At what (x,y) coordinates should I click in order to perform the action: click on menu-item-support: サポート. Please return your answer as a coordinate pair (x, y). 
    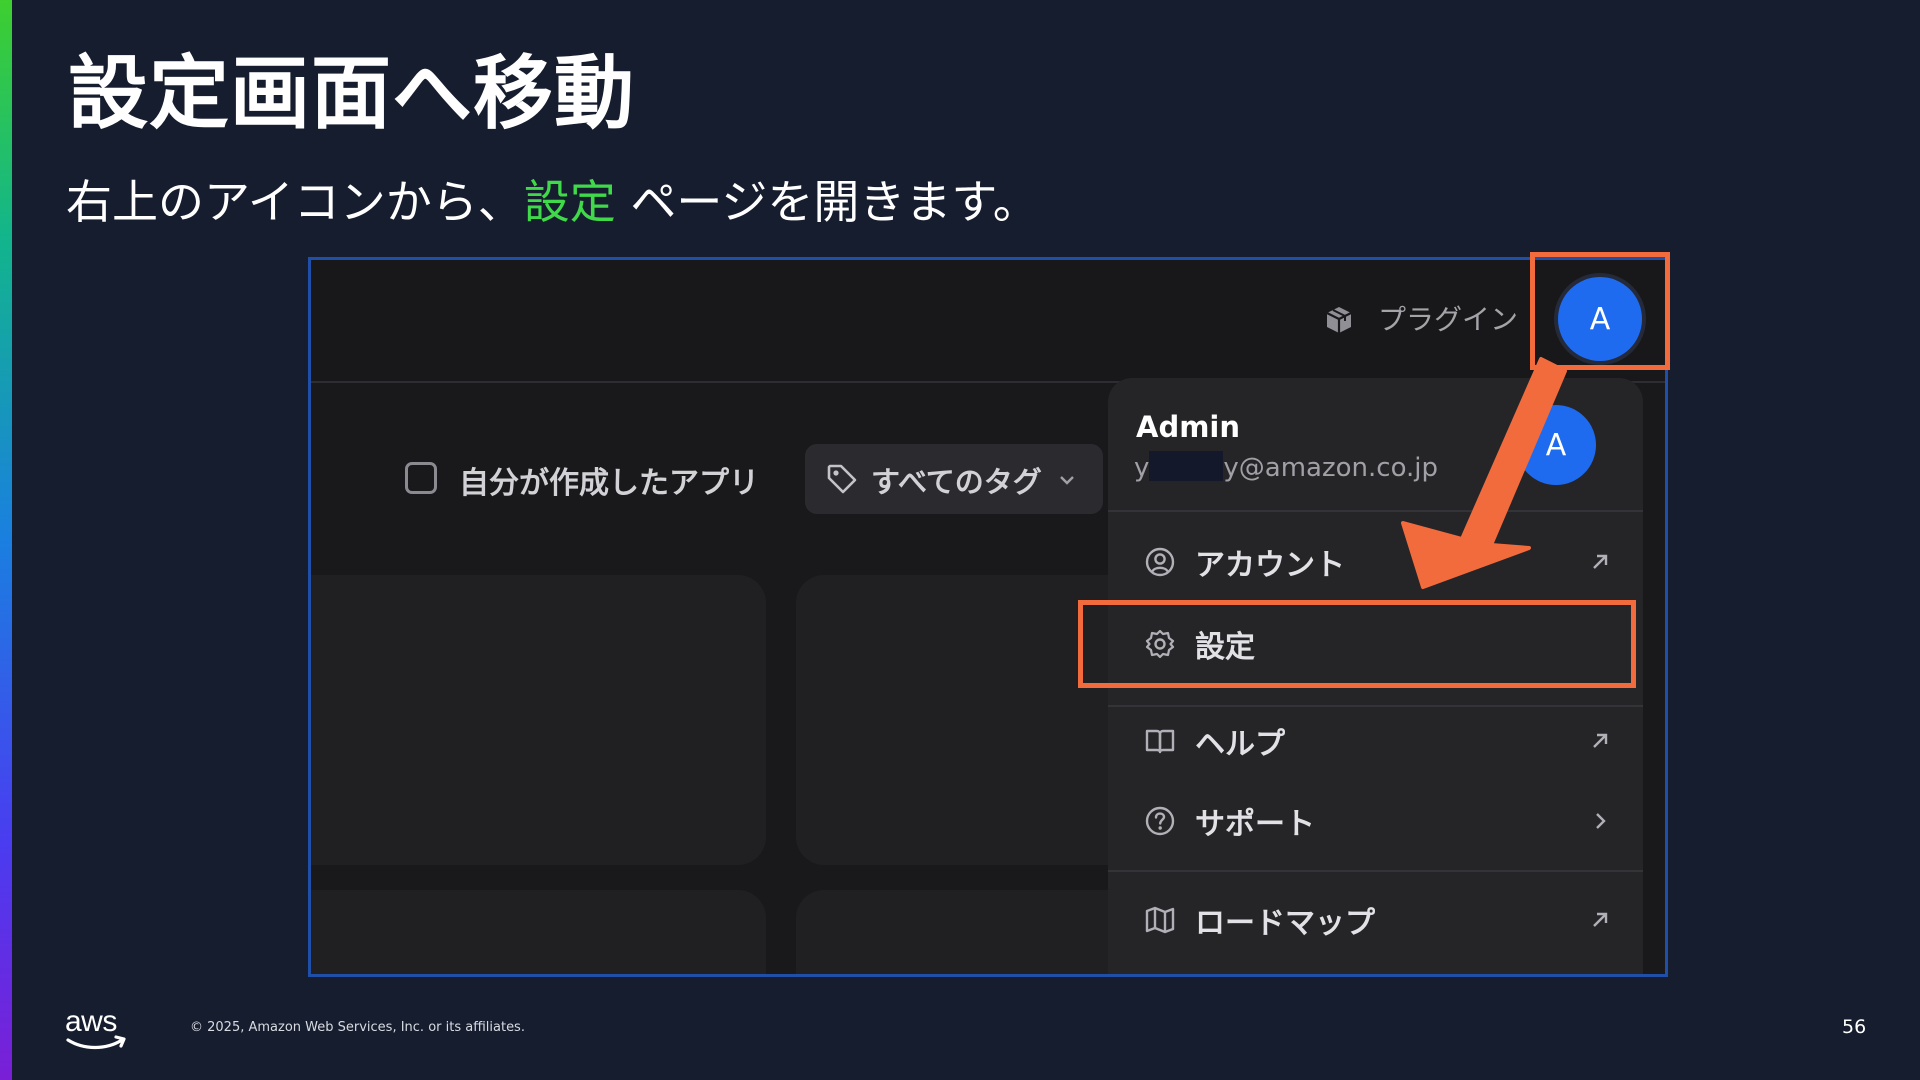
    Looking at the image, I should click on (1255, 821).